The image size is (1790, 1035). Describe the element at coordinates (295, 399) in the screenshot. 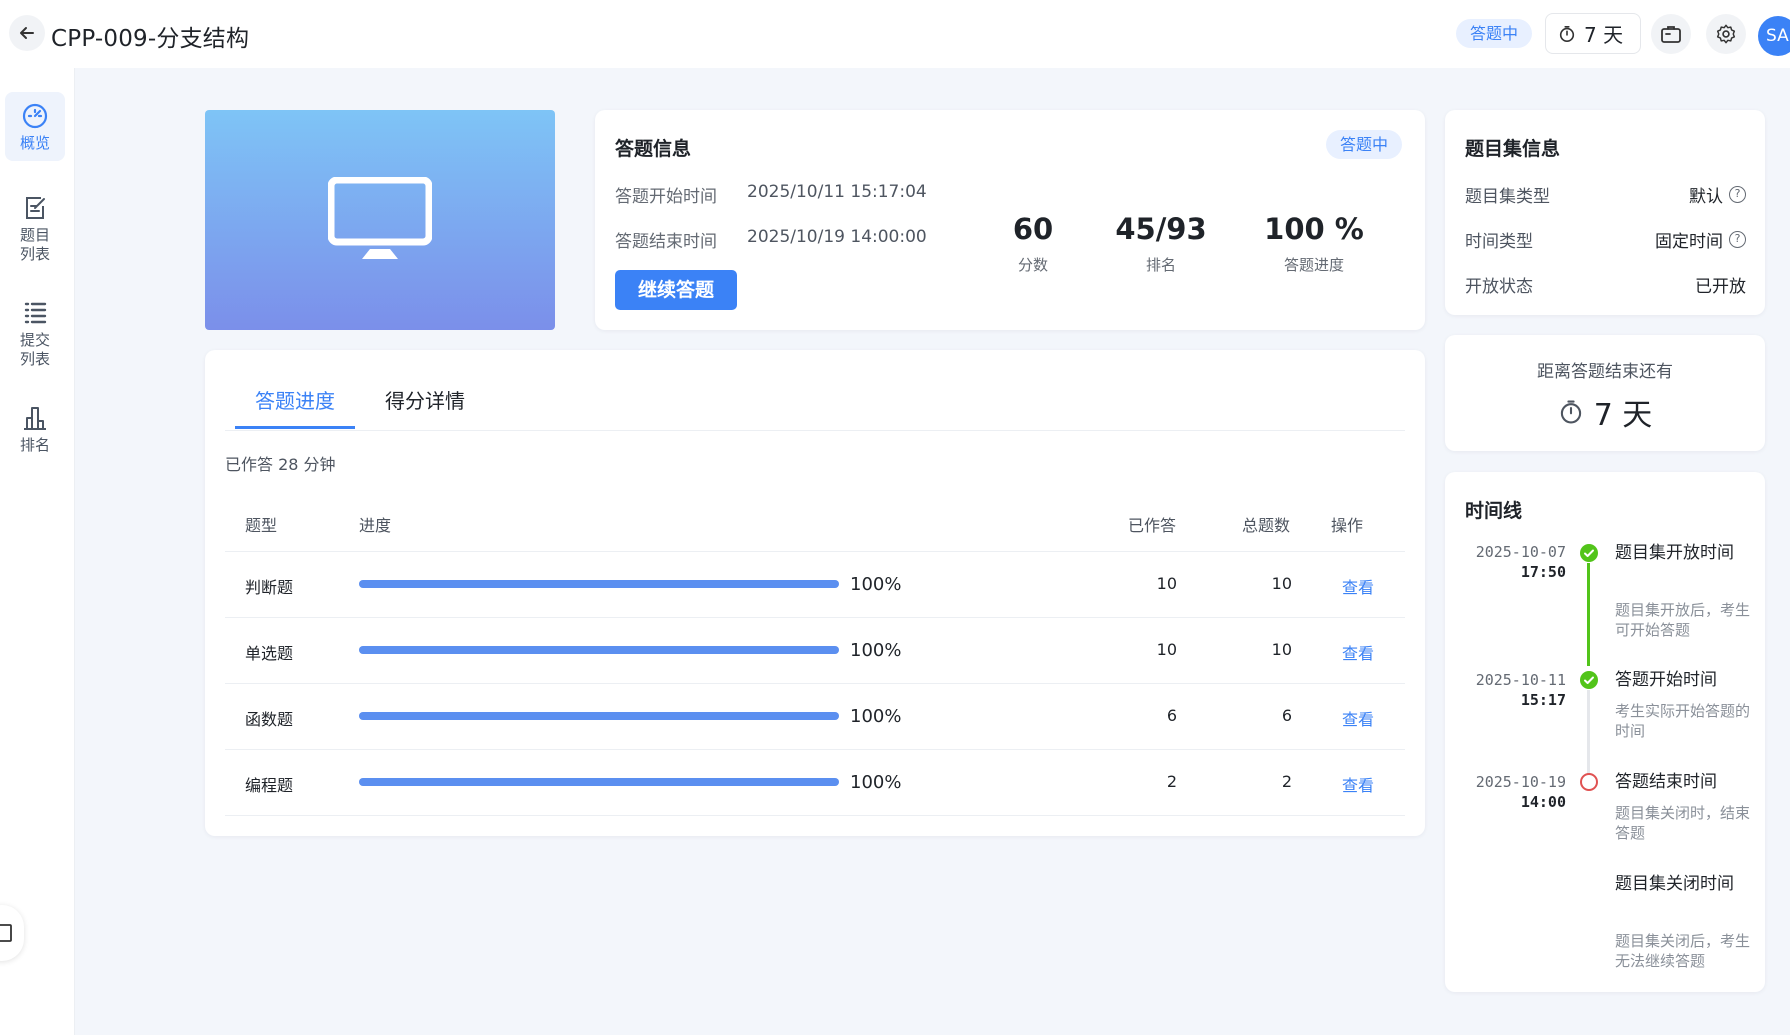

I see `tab-answer-progress: 答题进度` at that location.